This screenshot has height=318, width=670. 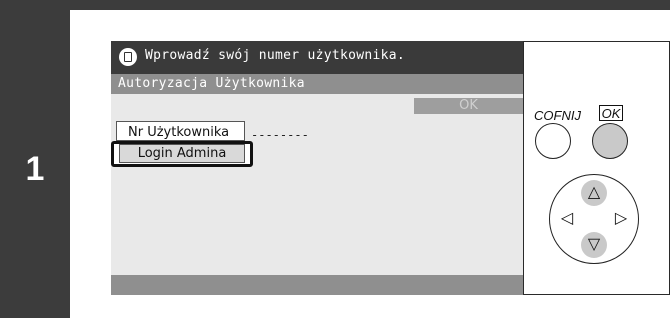 What do you see at coordinates (621, 219) in the screenshot?
I see `arrow-right-icon: ▷` at bounding box center [621, 219].